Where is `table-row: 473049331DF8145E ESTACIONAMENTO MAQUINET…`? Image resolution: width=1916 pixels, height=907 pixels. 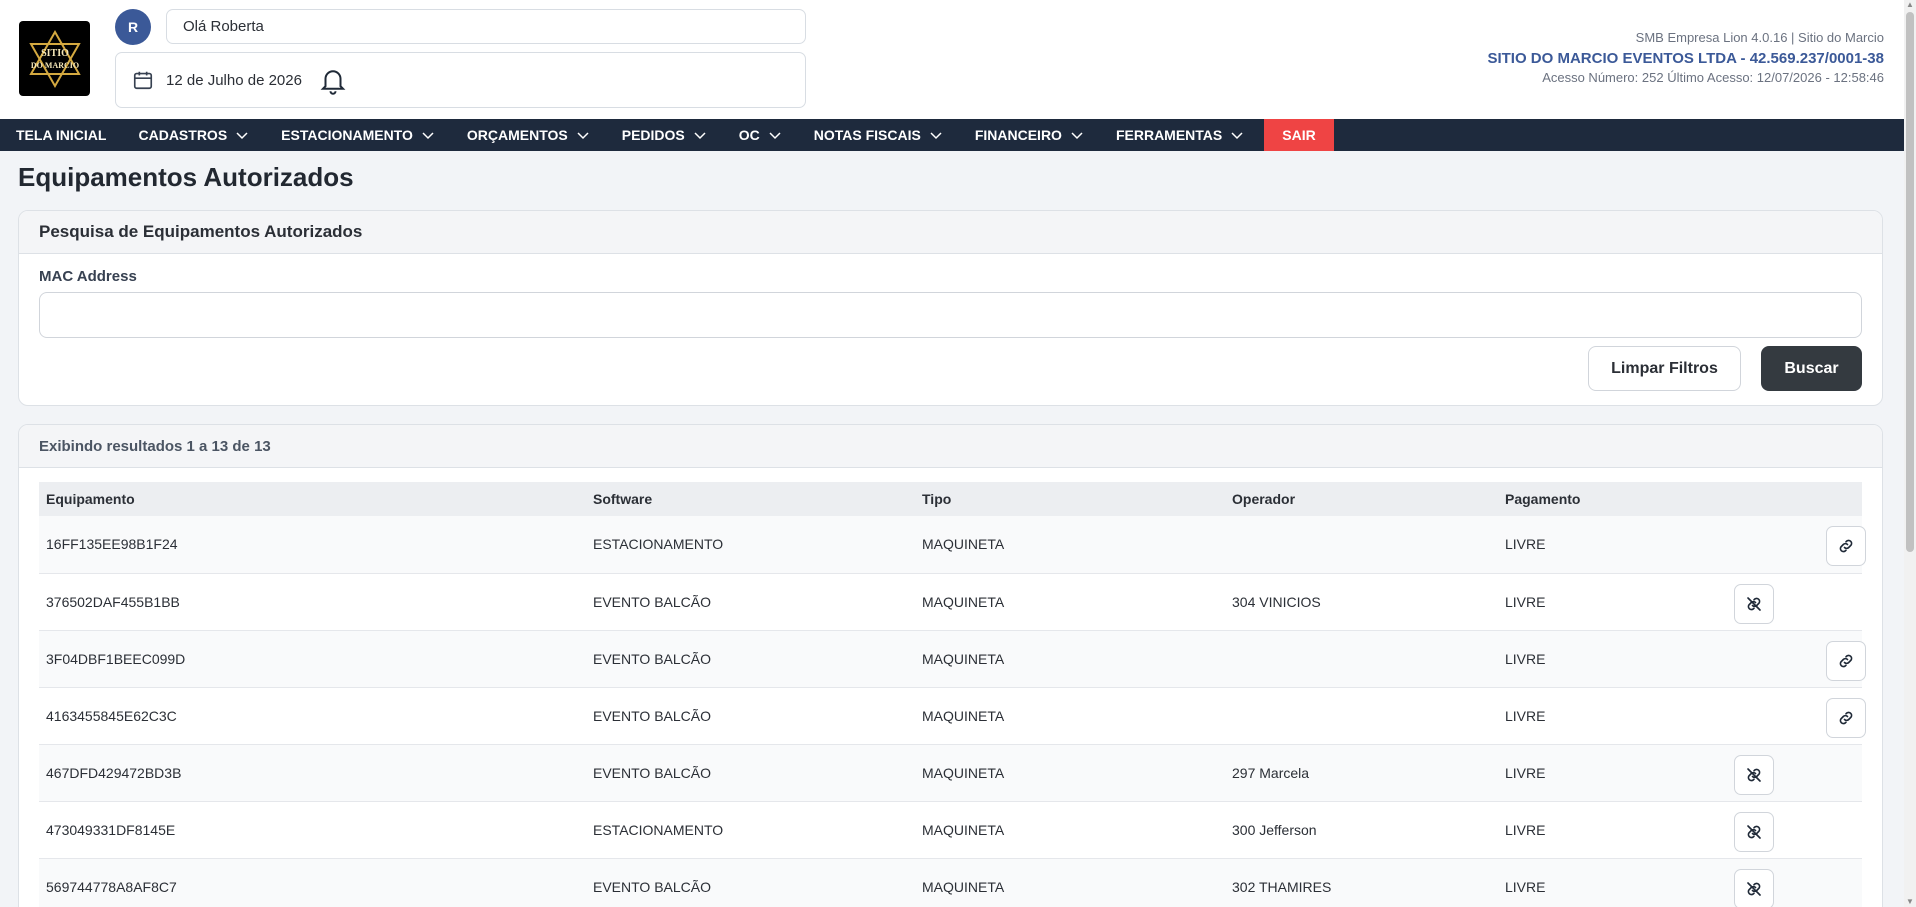
table-row: 473049331DF8145E ESTACIONAMENTO MAQUINET… is located at coordinates (950, 830).